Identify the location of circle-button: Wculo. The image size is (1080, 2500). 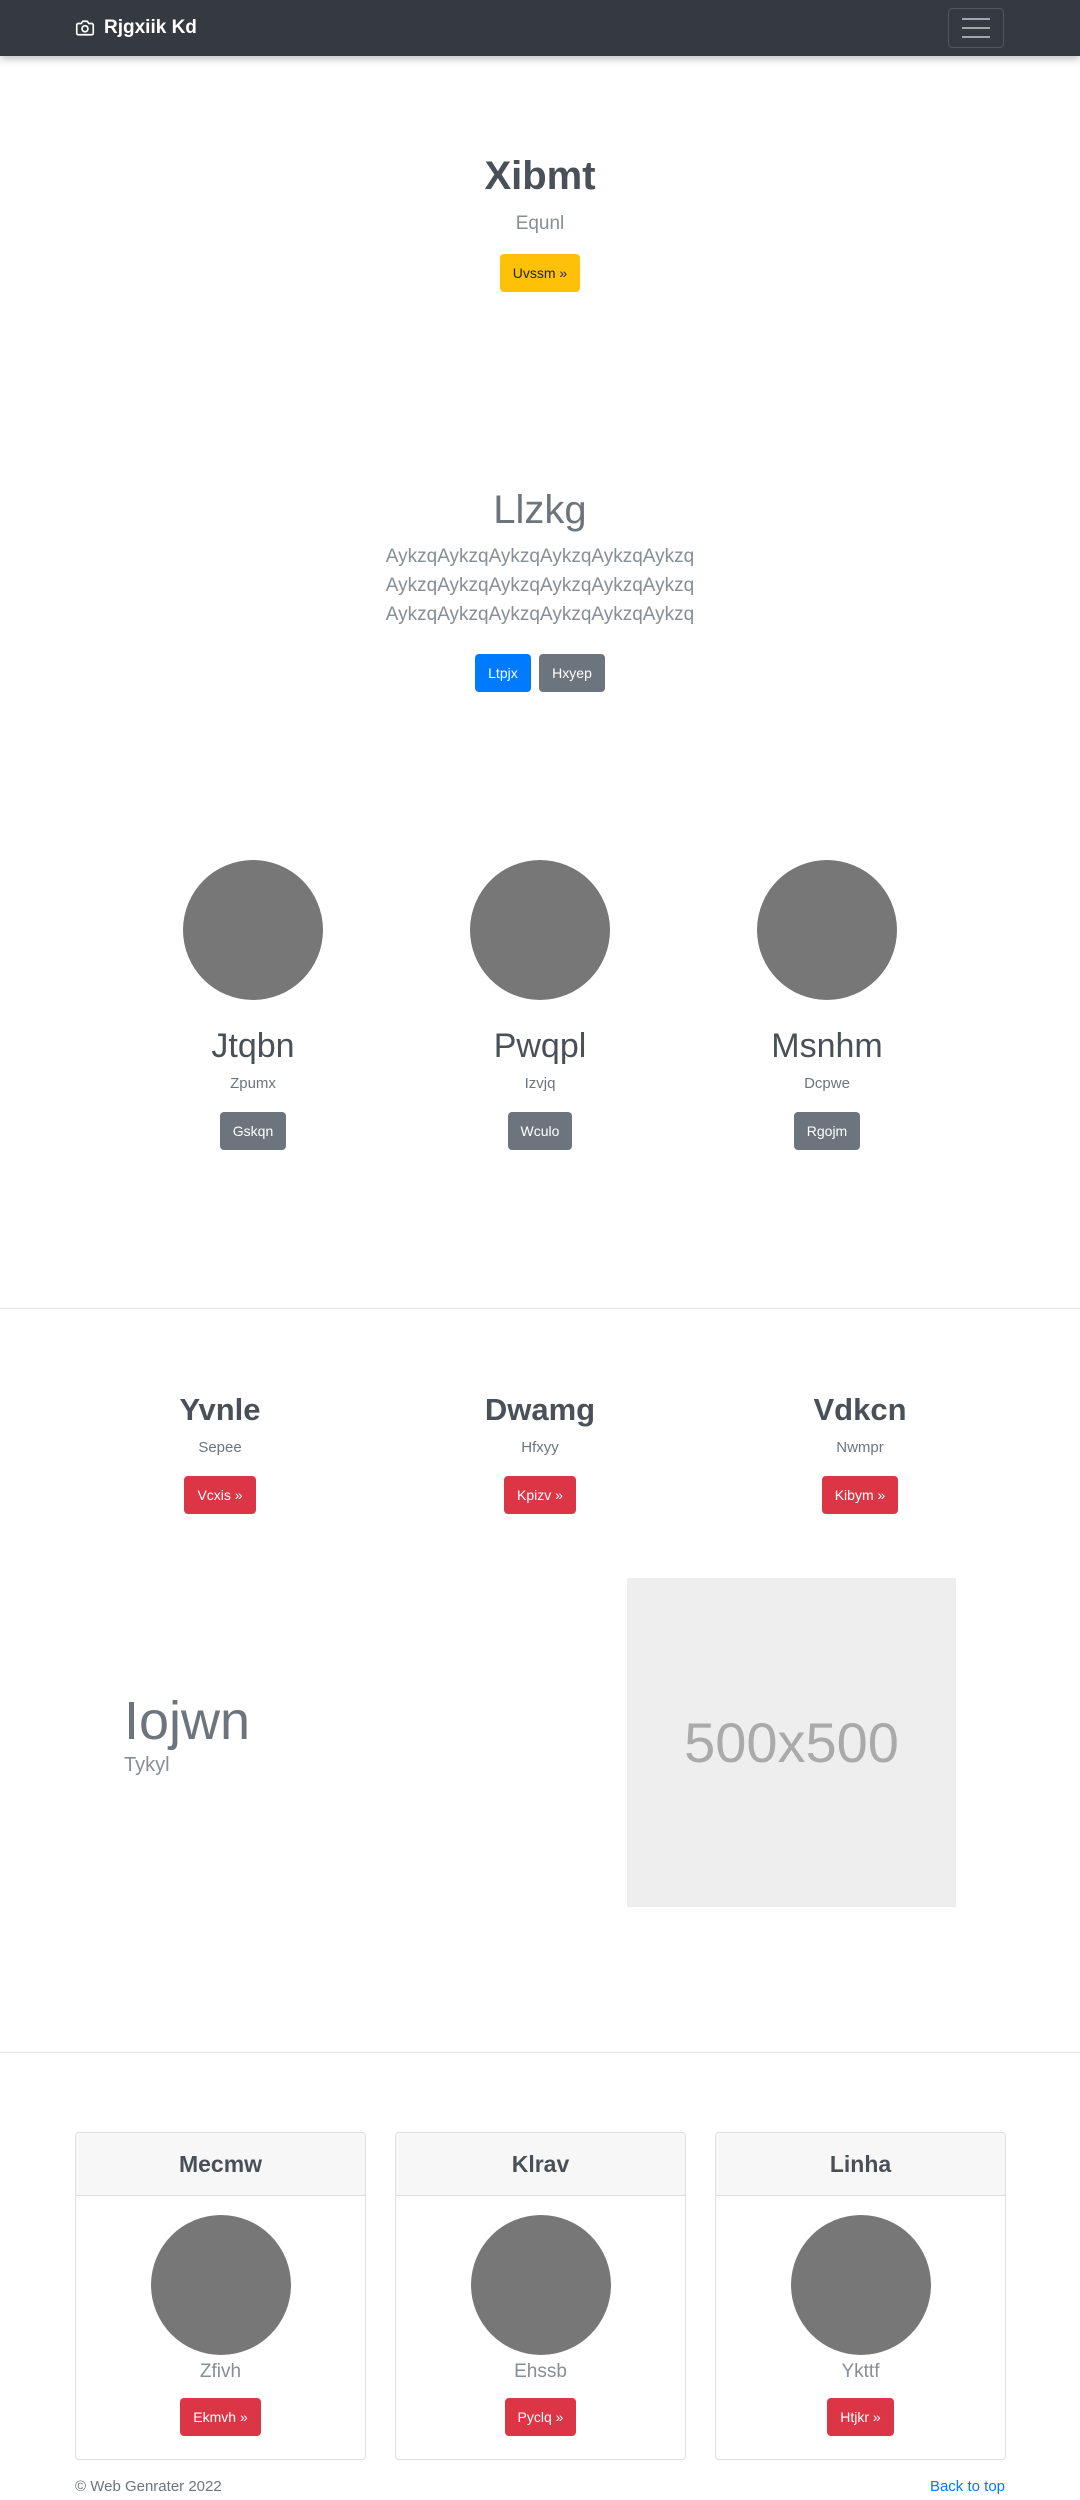
(540, 1131).